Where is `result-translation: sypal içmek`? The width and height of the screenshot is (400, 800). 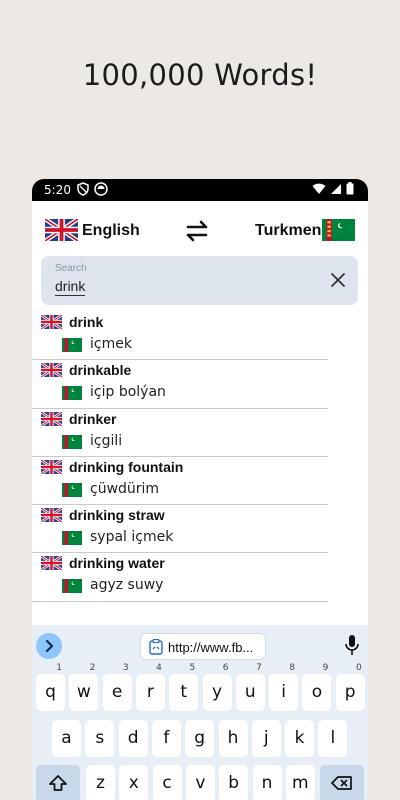
result-translation: sypal içmek is located at coordinates (132, 537).